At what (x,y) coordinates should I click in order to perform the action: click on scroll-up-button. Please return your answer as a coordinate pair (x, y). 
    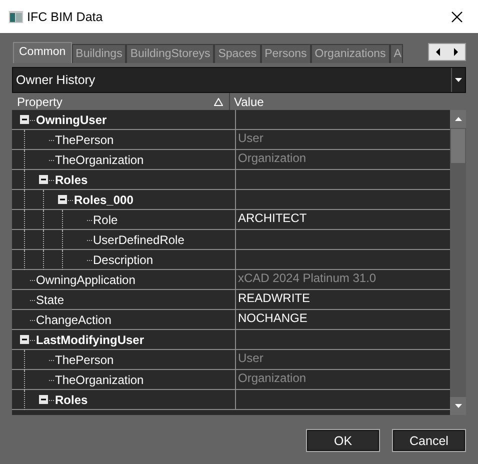
    Looking at the image, I should click on (458, 119).